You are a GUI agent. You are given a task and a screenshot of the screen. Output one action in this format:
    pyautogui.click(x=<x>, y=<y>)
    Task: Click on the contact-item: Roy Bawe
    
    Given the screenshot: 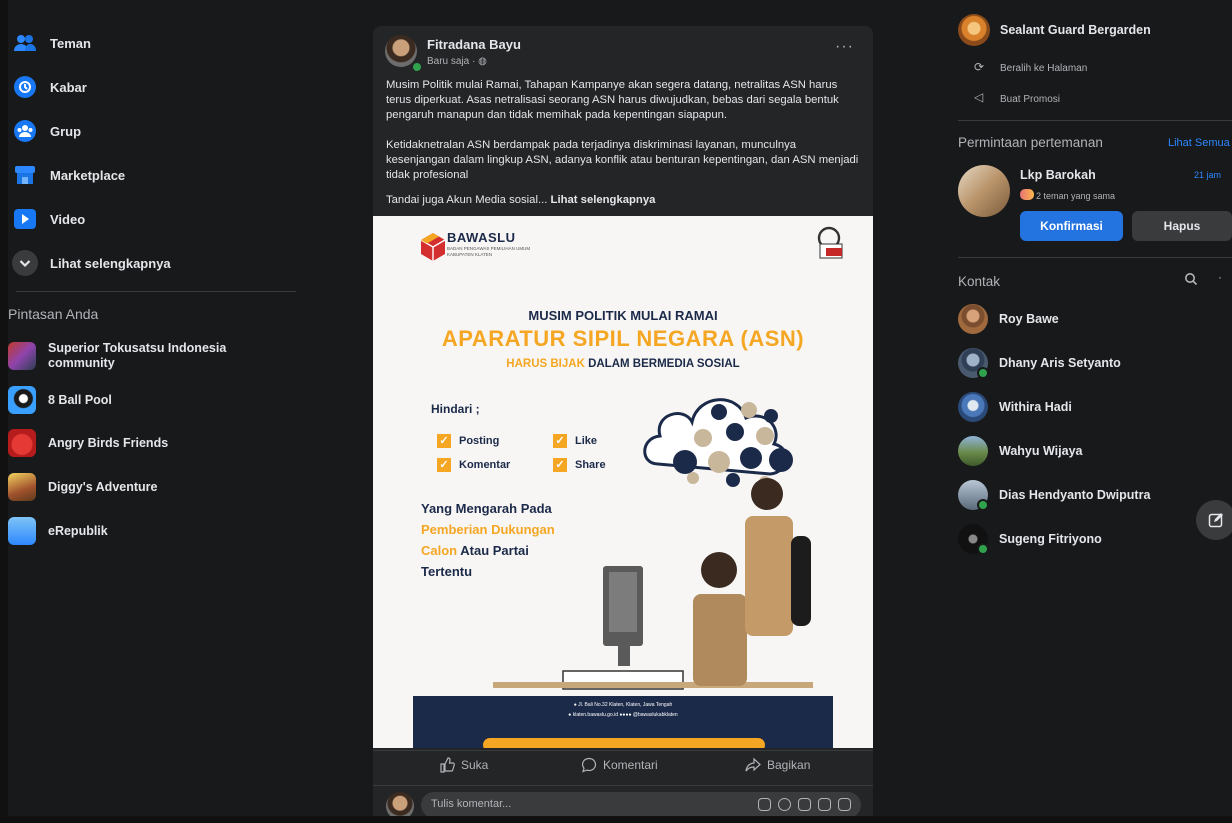 What is the action you would take?
    pyautogui.click(x=1093, y=319)
    